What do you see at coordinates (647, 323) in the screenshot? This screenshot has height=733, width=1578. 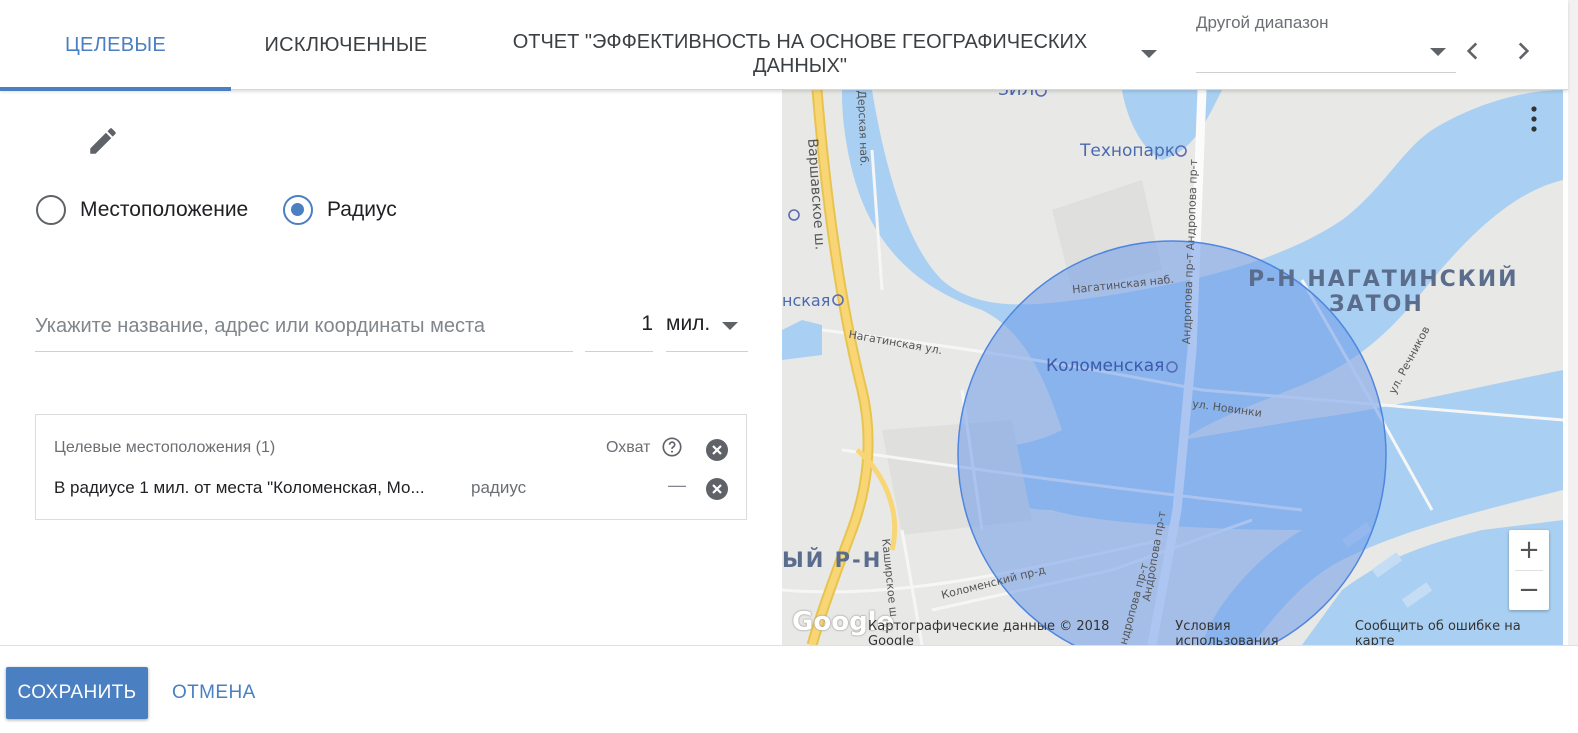 I see `radius-value: 1` at bounding box center [647, 323].